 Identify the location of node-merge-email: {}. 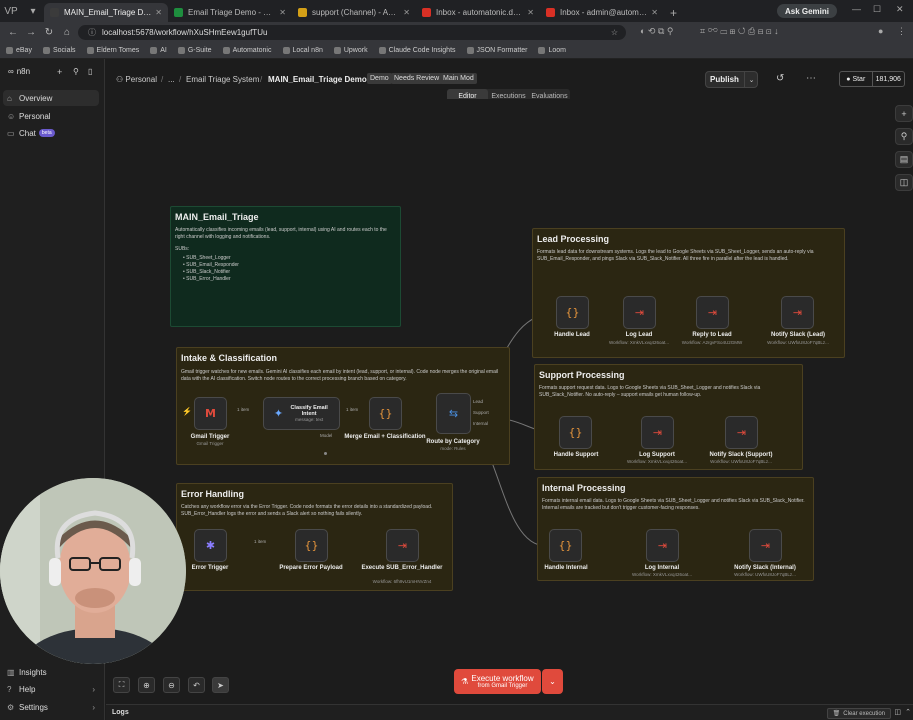
(385, 413).